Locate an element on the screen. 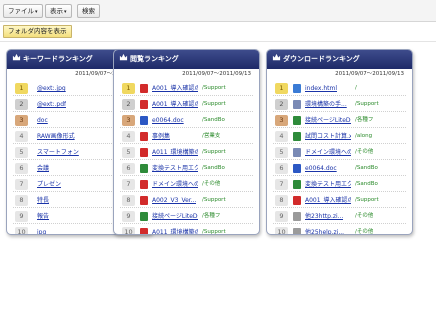 This screenshot has width=436, height=329. file-menu-button: ファイル▾ is located at coordinates (23, 11).